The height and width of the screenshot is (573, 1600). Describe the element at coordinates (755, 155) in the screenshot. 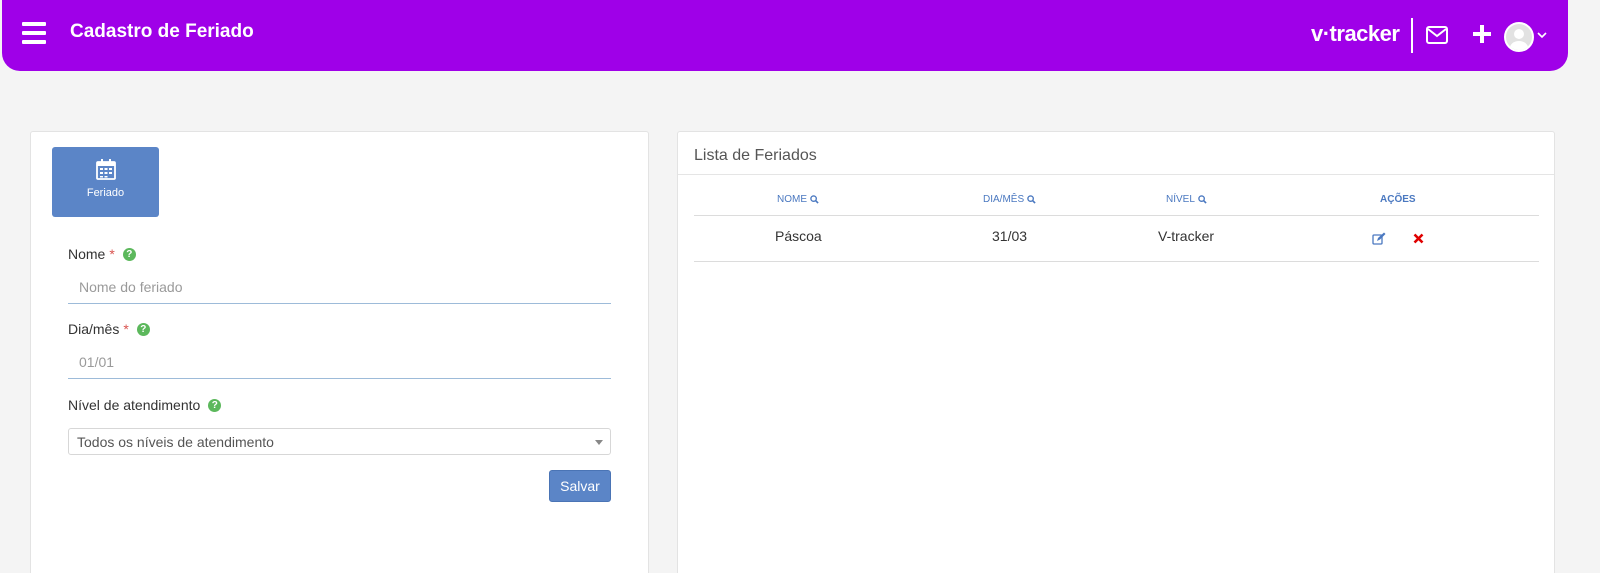

I see `list-title: Lista de Feriados` at that location.